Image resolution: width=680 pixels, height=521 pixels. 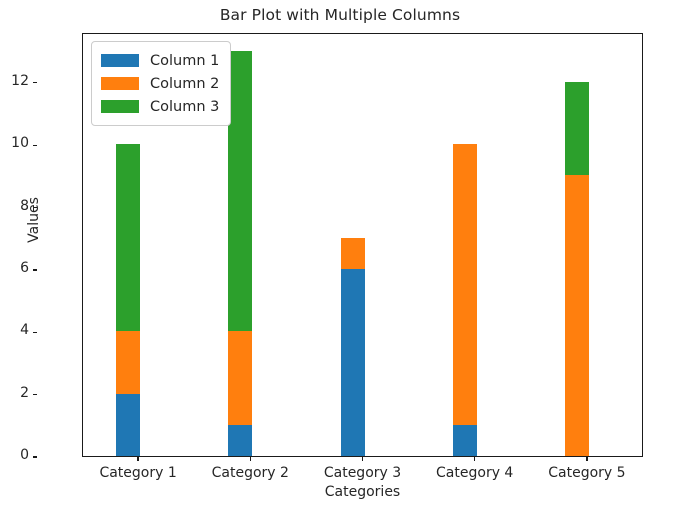 I want to click on y-tick-label: 2, so click(x=24, y=392).